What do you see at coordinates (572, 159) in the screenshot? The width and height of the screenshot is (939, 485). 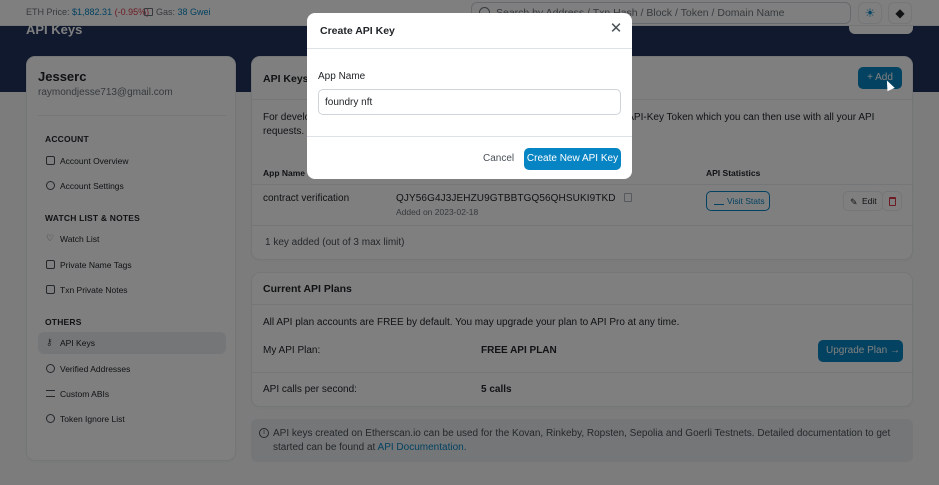 I see `create-api-key-button: Create New API Key` at bounding box center [572, 159].